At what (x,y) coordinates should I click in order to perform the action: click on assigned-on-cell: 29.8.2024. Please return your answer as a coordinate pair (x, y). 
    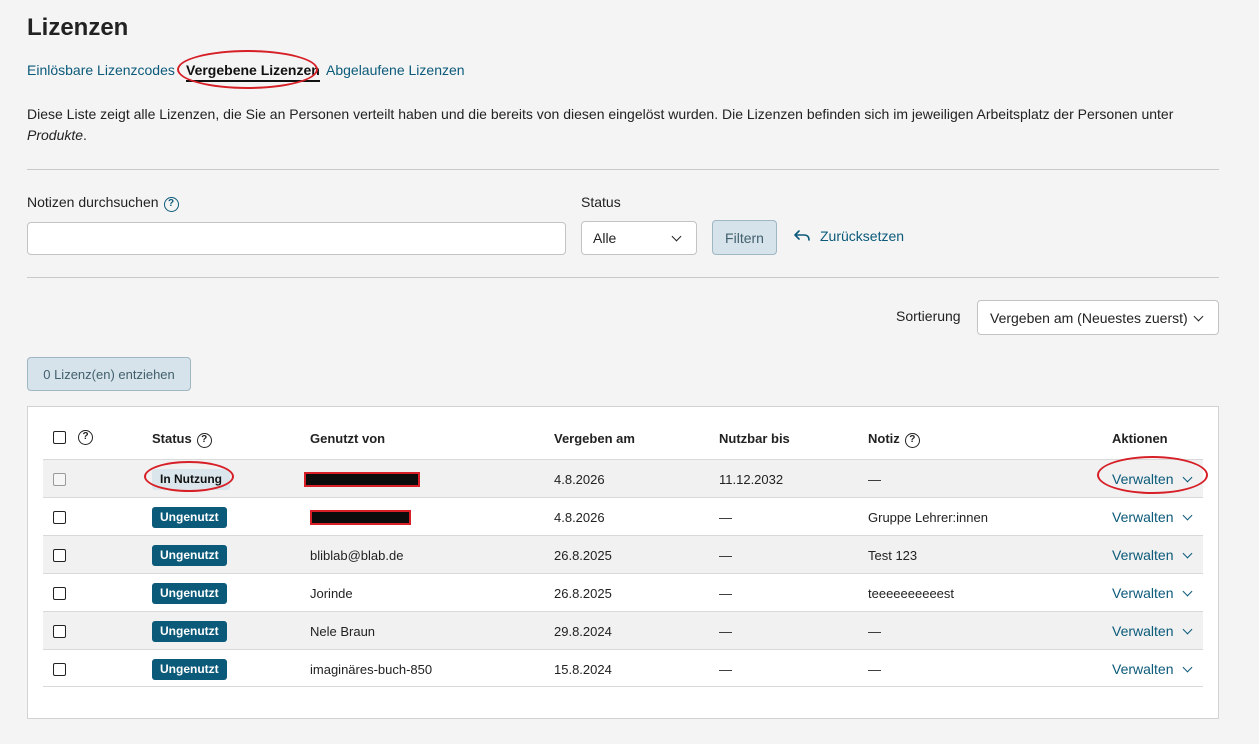
    Looking at the image, I should click on (583, 631).